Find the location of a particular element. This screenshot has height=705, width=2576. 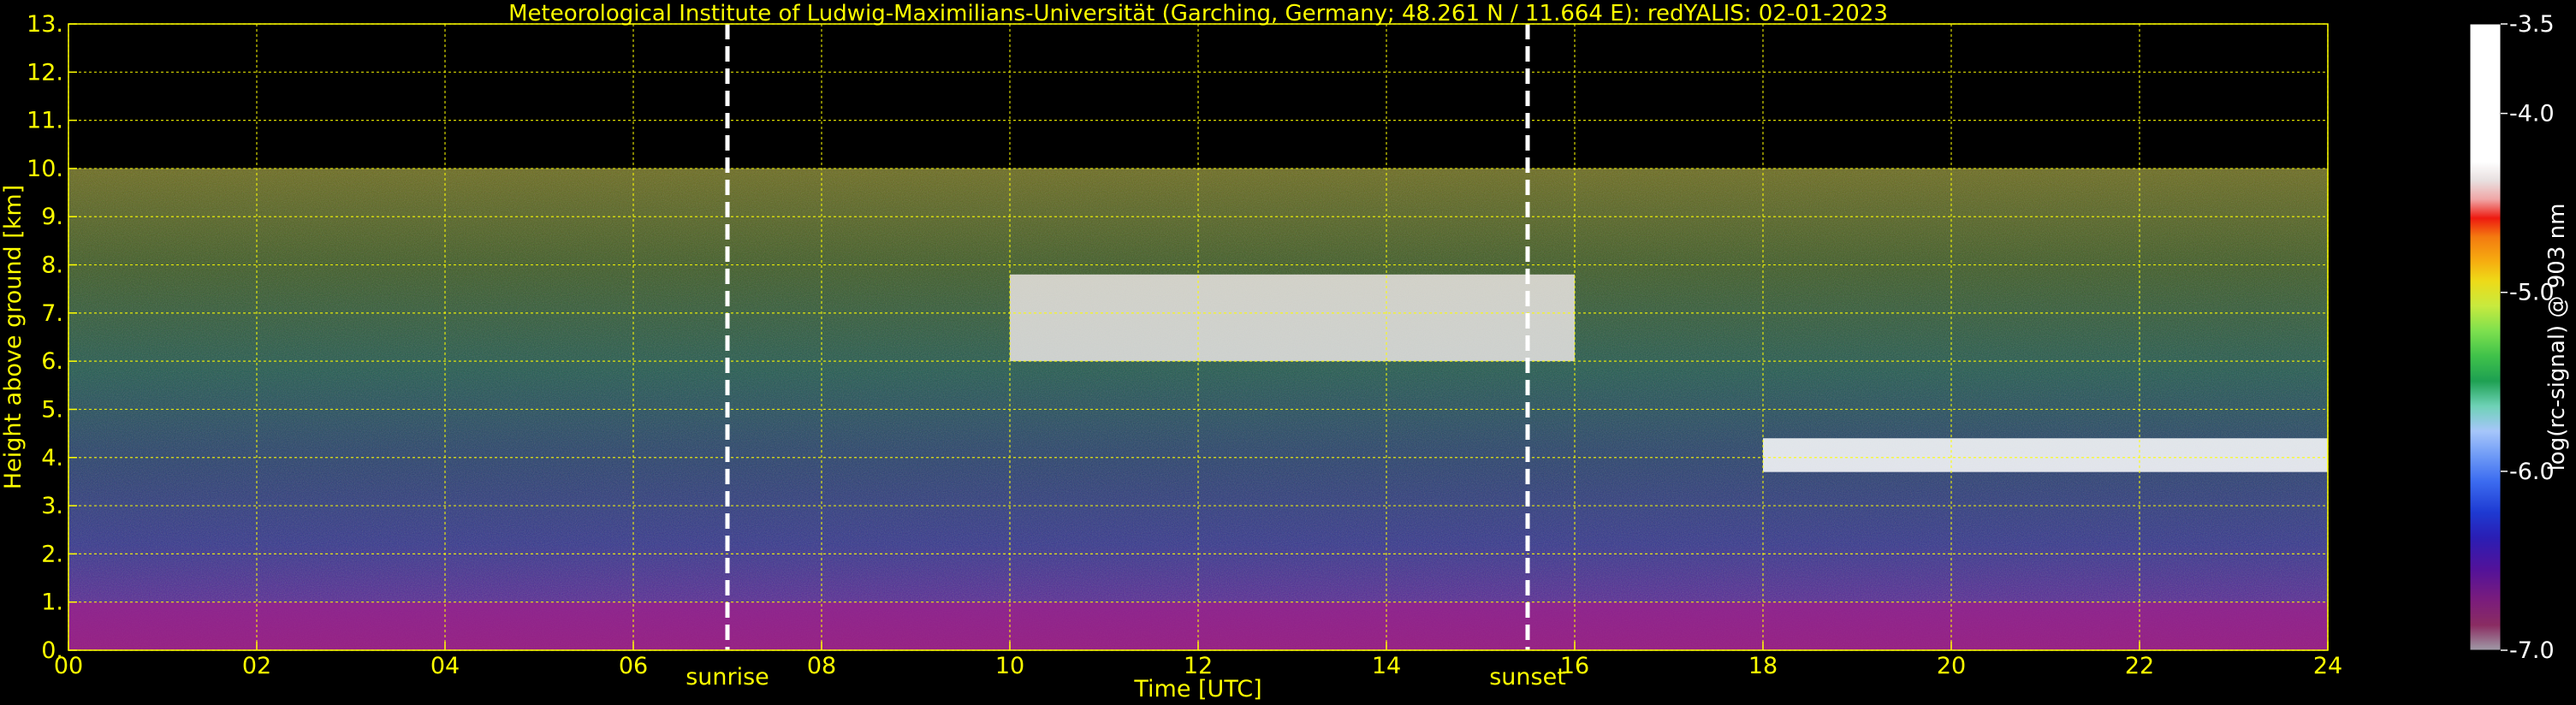

x-tick-label: 24 is located at coordinates (2327, 666).